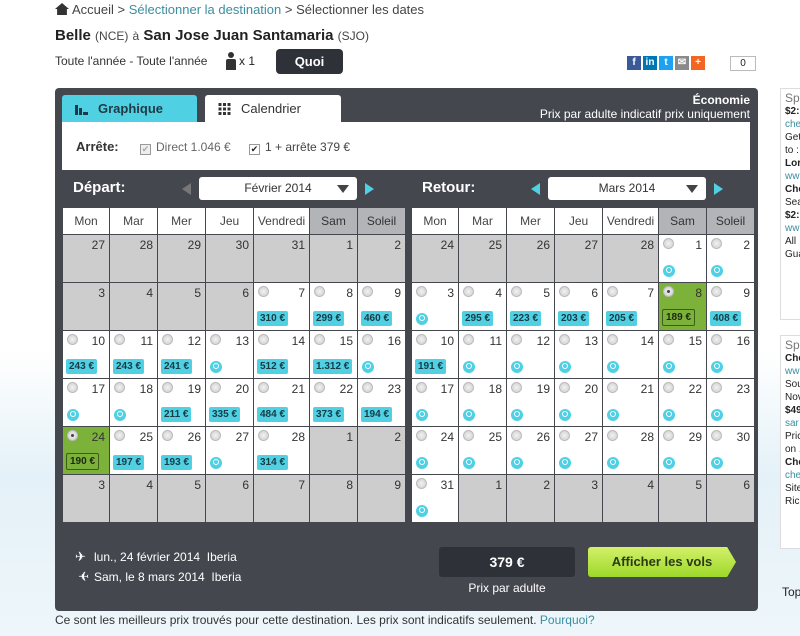 Image resolution: width=800 pixels, height=636 pixels. I want to click on sponsored-ads-1: Sp$2:cheGetto :LorwwCheSea$2:wwAllGua, so click(790, 204).